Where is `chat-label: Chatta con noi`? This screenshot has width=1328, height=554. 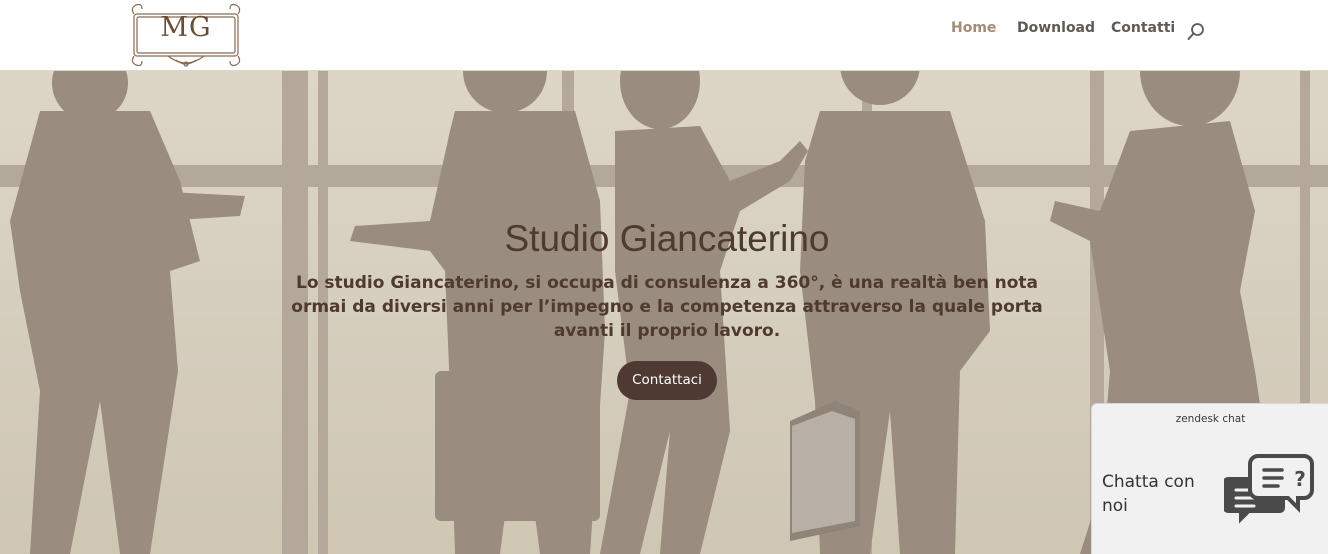
chat-label: Chatta con noi is located at coordinates (1148, 494).